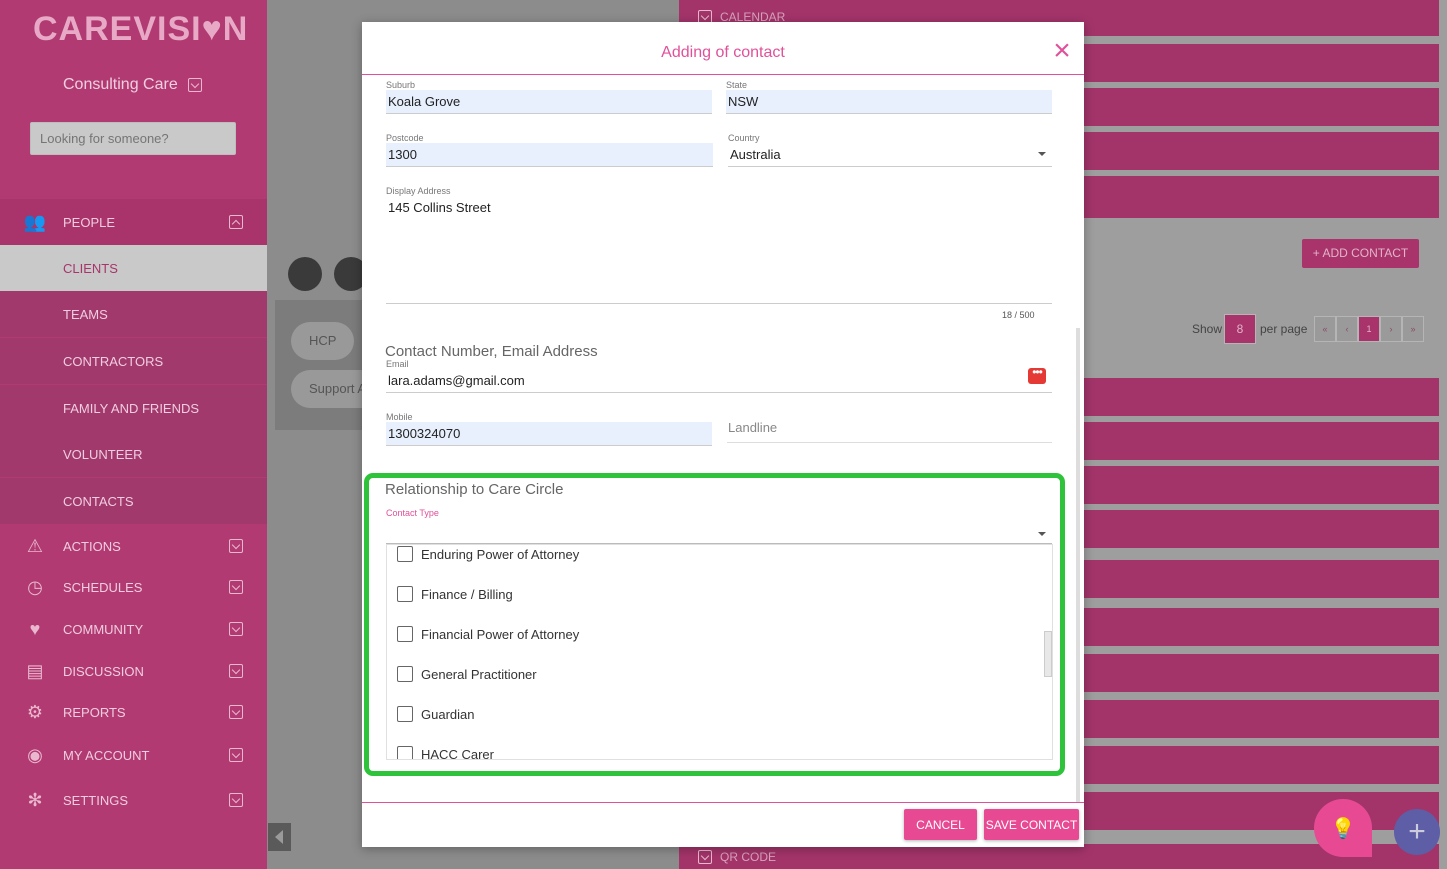 This screenshot has height=869, width=1447. What do you see at coordinates (1284, 329) in the screenshot?
I see `per-page-label: per page` at bounding box center [1284, 329].